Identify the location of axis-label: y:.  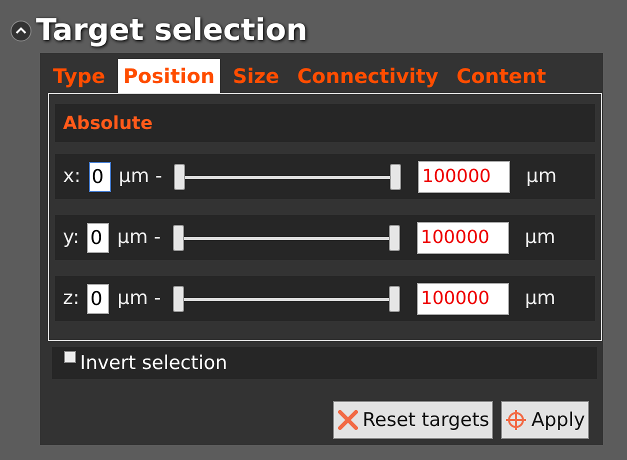
(71, 237).